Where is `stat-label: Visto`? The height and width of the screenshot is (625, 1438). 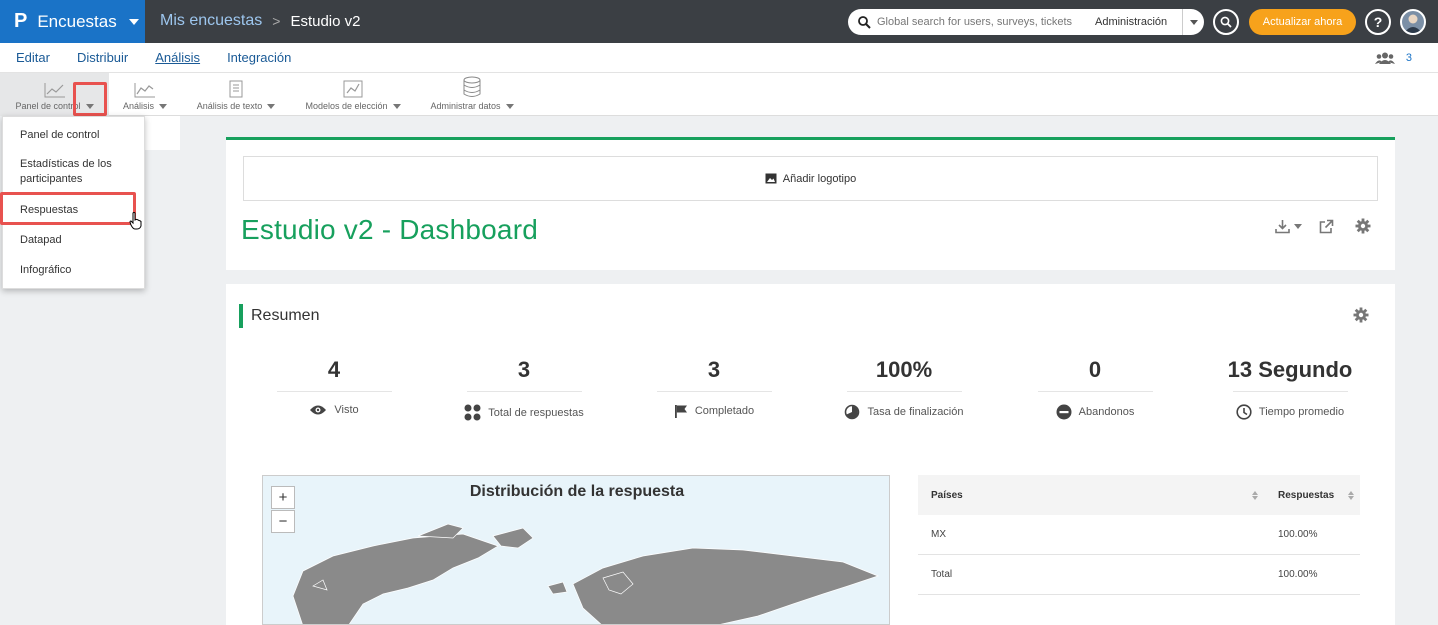
stat-label: Visto is located at coordinates (346, 410).